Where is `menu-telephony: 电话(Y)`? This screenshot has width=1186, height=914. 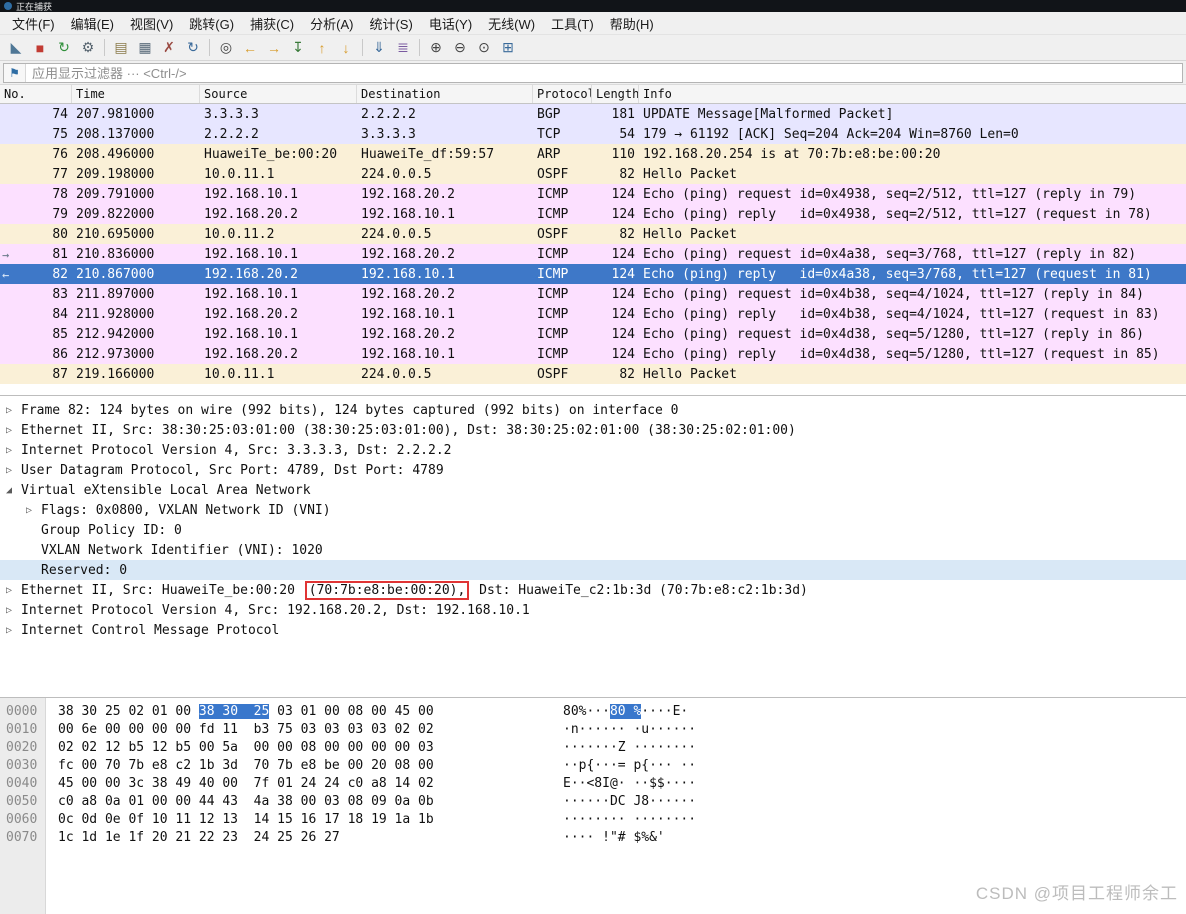 menu-telephony: 电话(Y) is located at coordinates (450, 23).